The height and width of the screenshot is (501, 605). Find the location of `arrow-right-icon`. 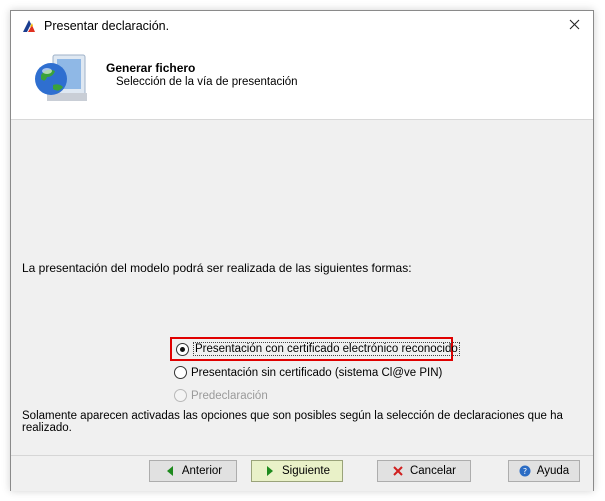

arrow-right-icon is located at coordinates (270, 471).